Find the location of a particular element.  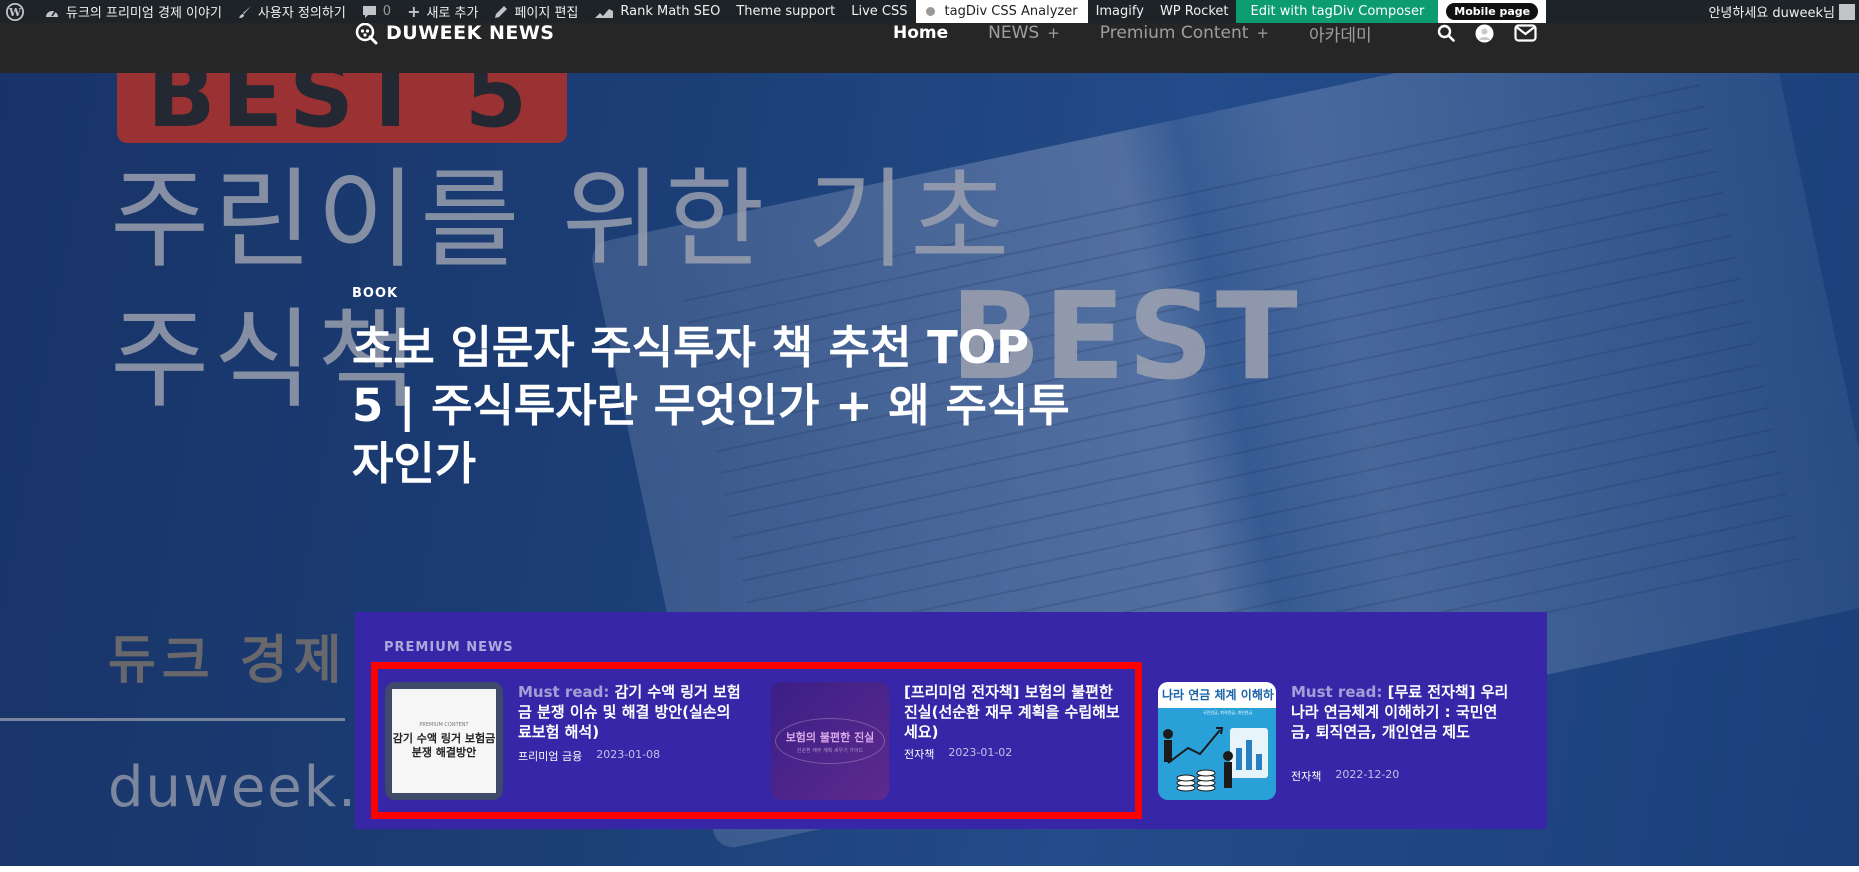

thumbnail-text: 보험의 불편한 진실 is located at coordinates (830, 737).